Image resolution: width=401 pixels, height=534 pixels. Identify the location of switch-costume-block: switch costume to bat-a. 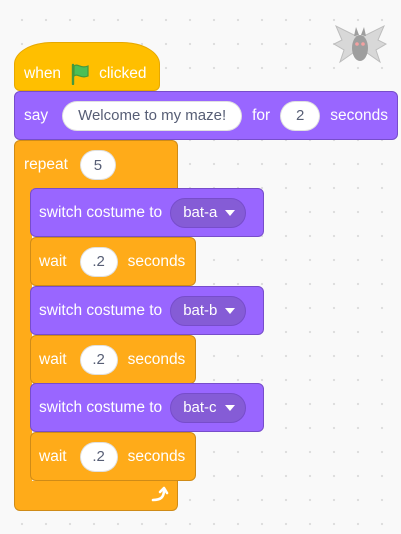
(147, 212).